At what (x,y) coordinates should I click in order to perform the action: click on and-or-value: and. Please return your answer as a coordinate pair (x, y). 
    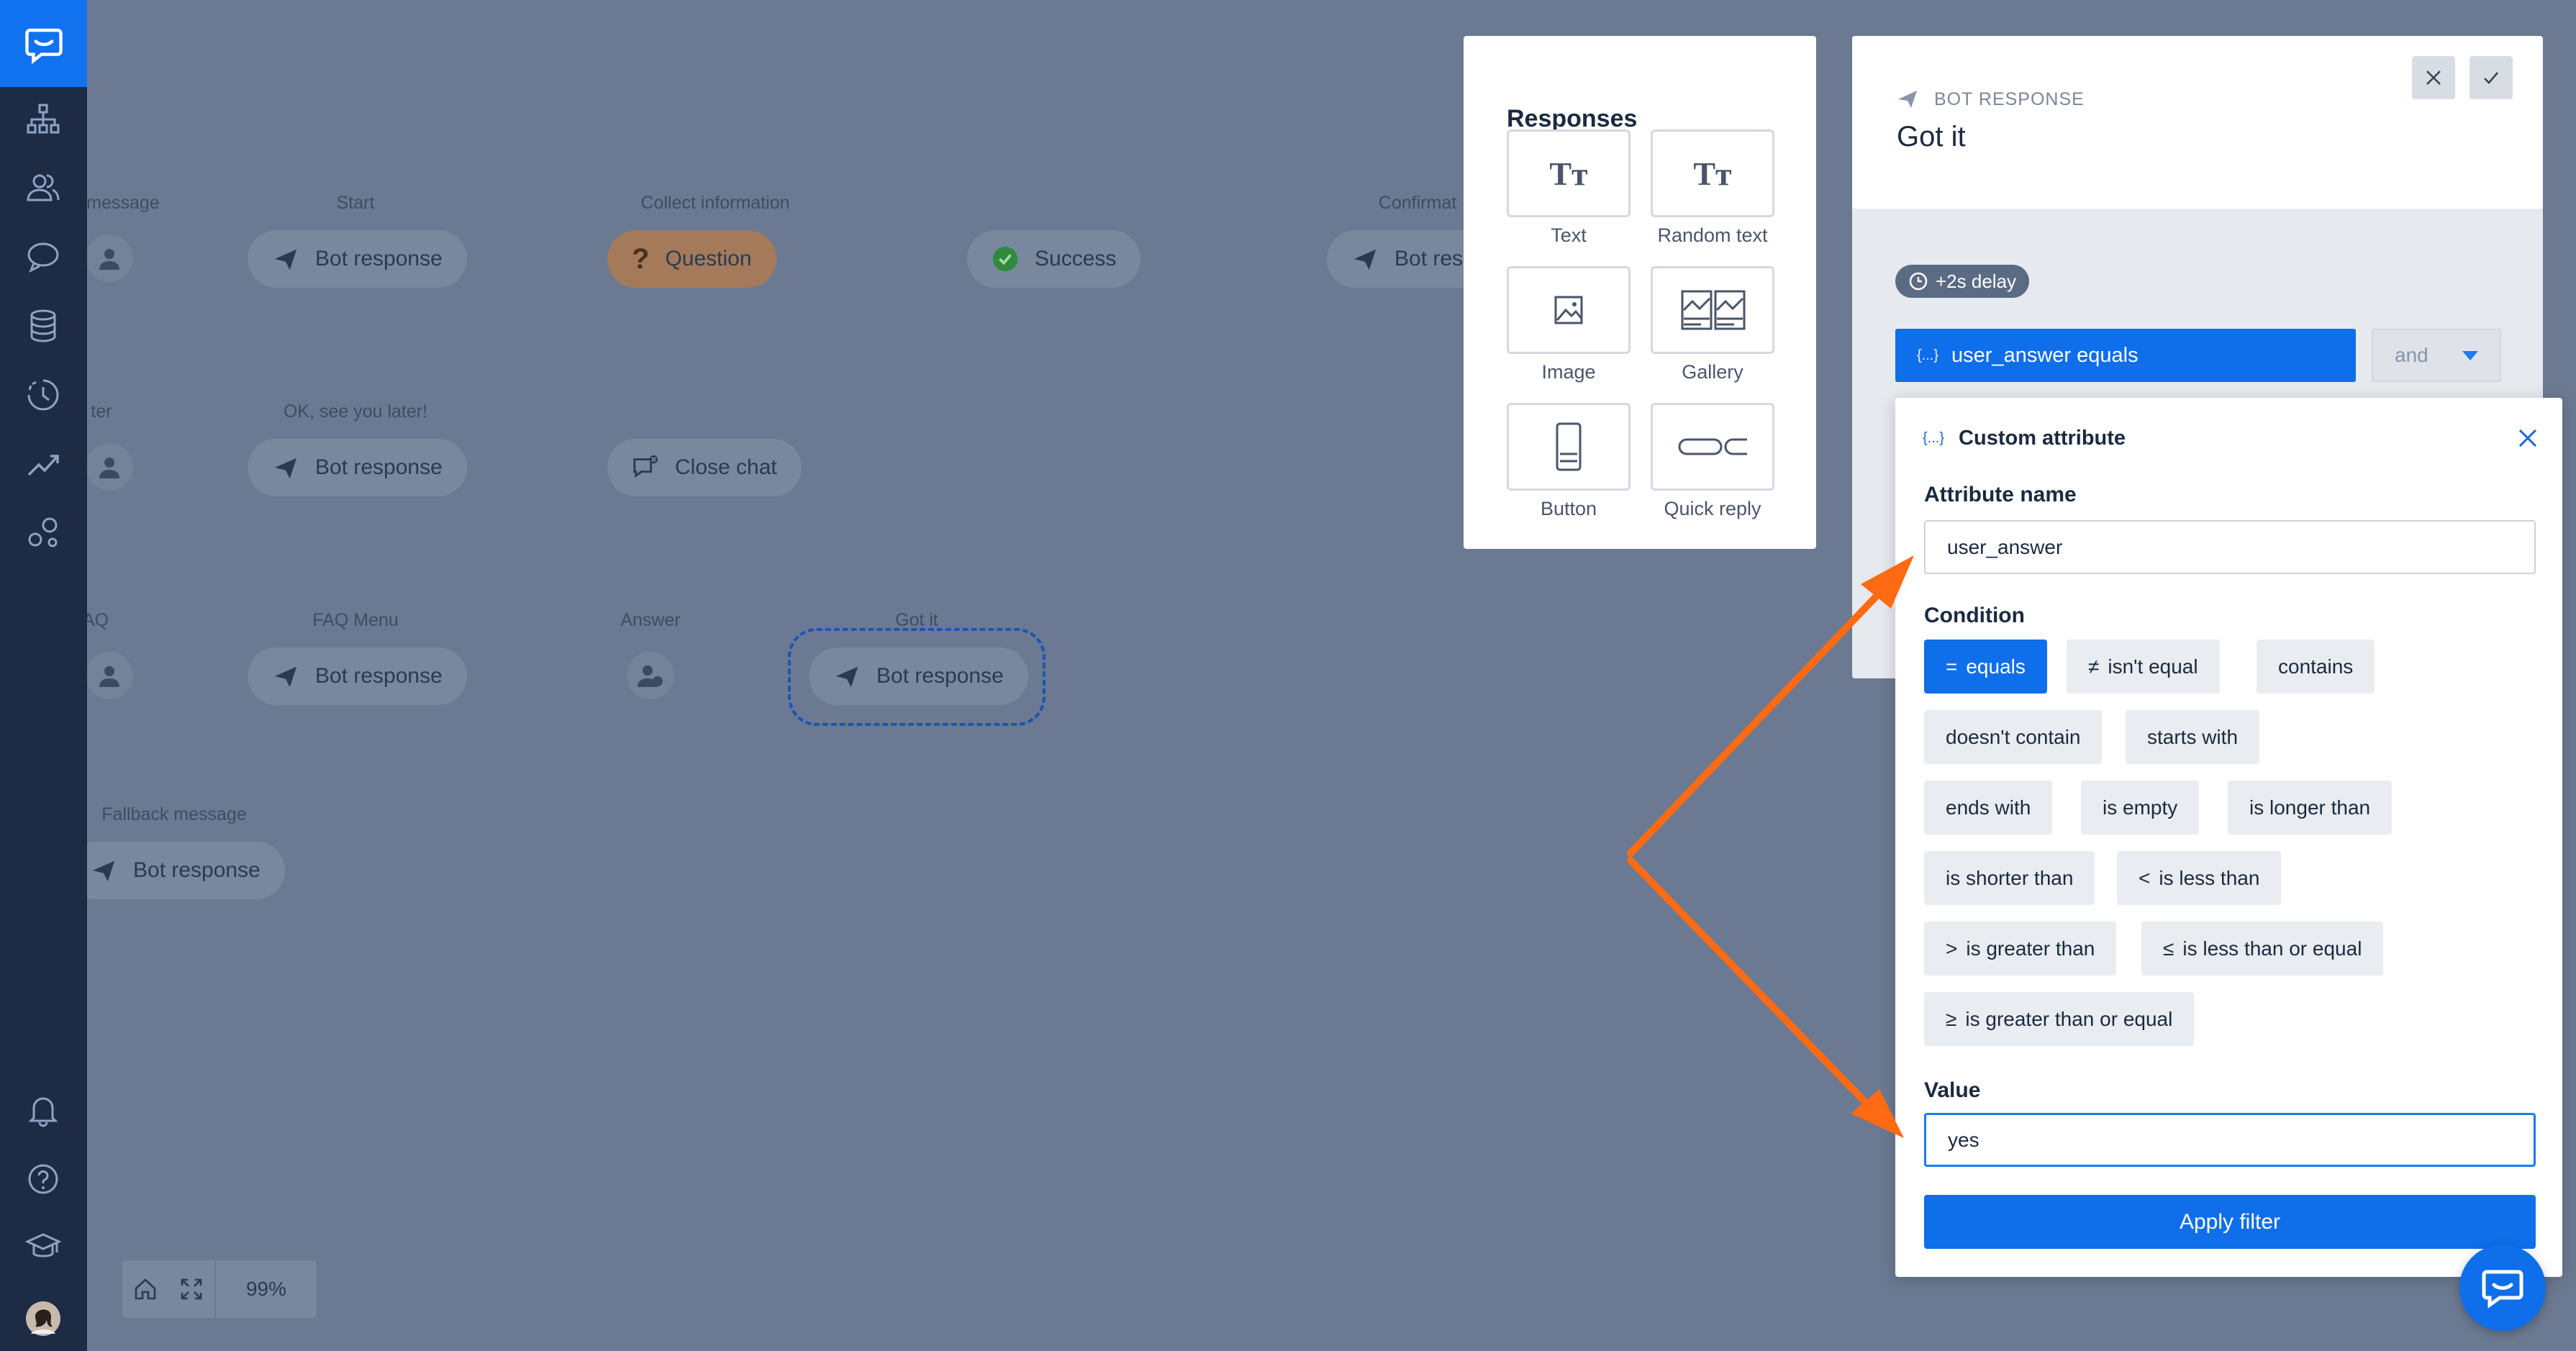
    Looking at the image, I should click on (2411, 355).